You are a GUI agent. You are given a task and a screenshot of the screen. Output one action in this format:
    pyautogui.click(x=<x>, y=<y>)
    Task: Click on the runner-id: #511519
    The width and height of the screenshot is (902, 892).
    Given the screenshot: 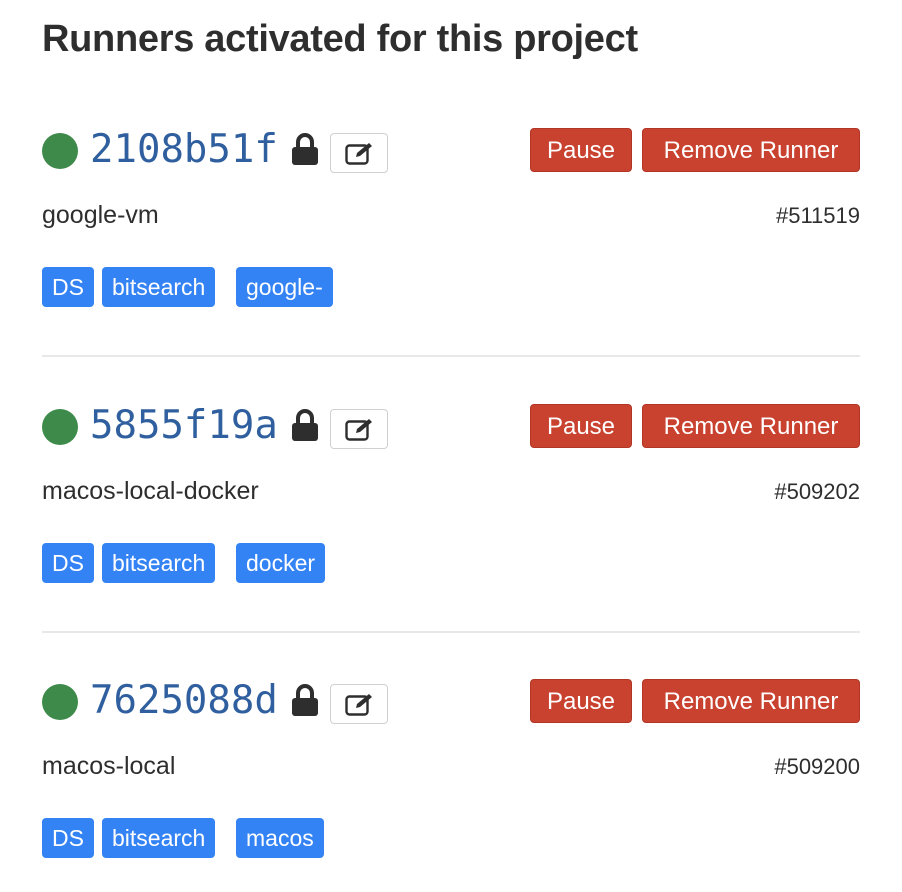 What is the action you would take?
    pyautogui.click(x=817, y=215)
    